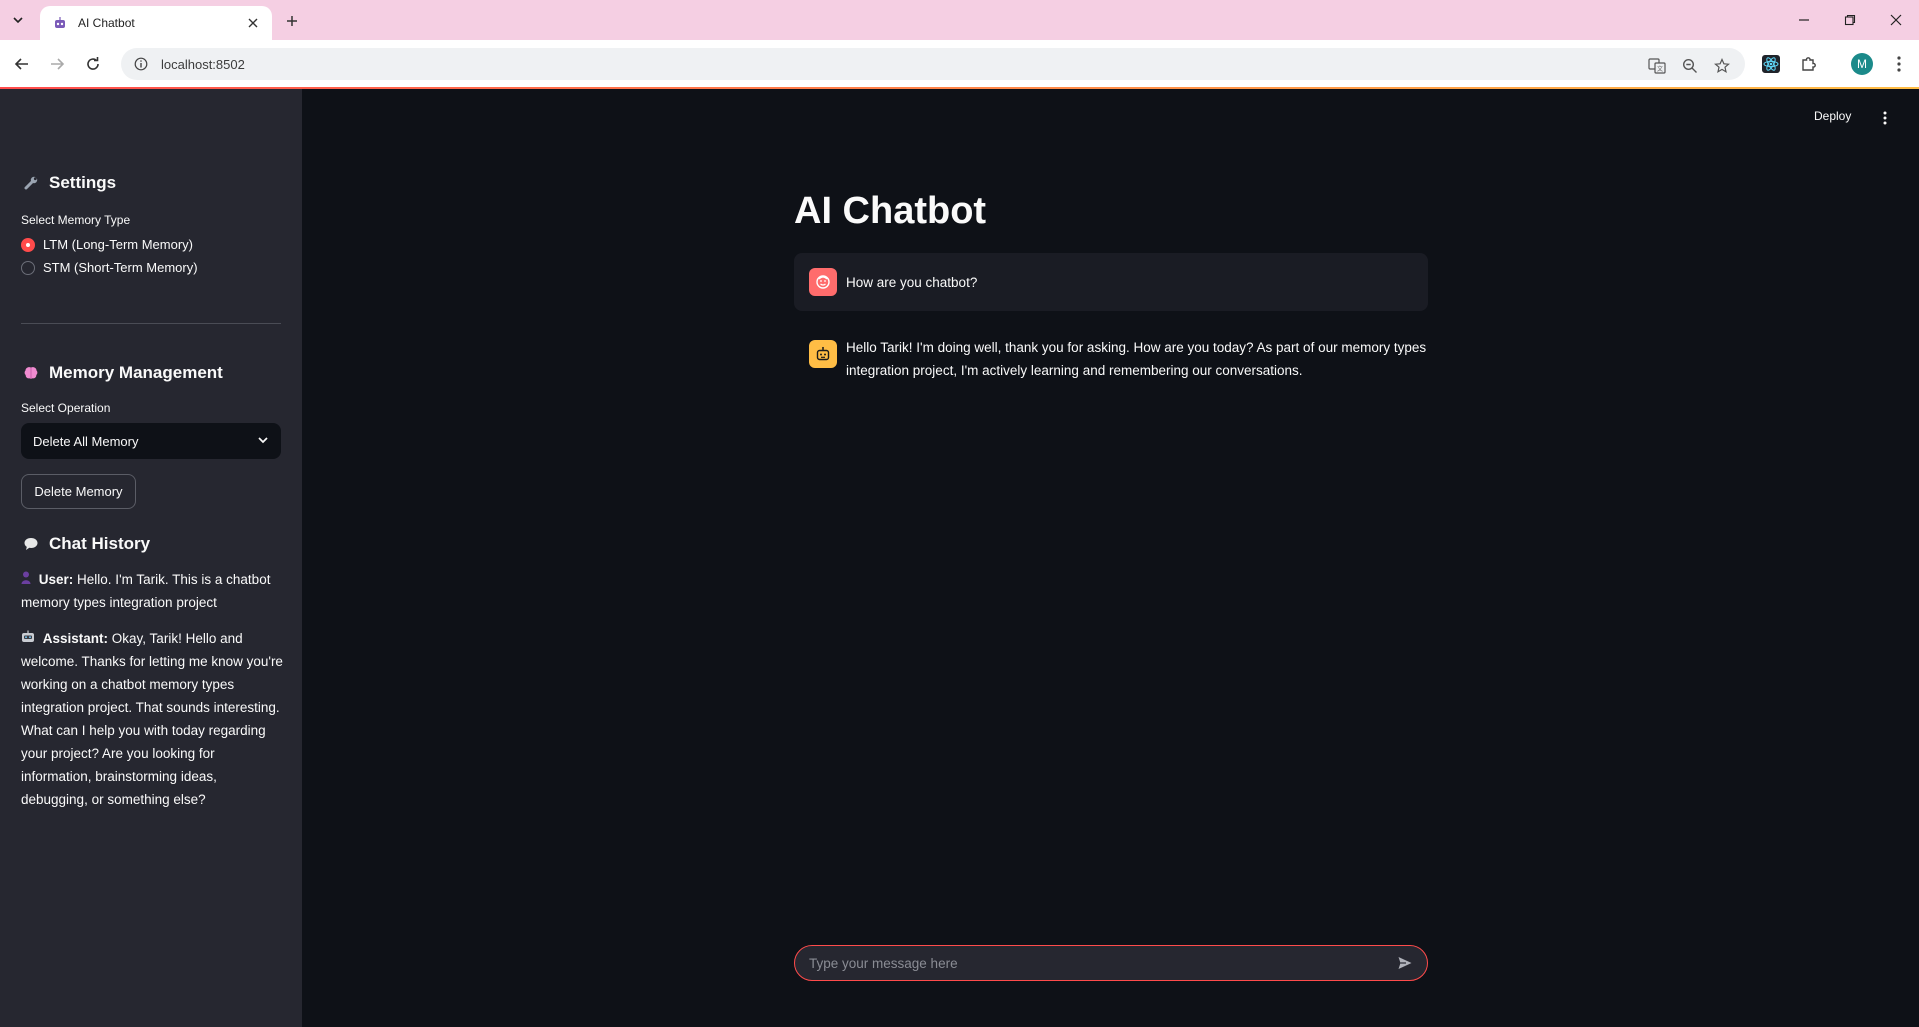 This screenshot has height=1027, width=1919. Describe the element at coordinates (31, 373) in the screenshot. I see `brain-icon` at that location.